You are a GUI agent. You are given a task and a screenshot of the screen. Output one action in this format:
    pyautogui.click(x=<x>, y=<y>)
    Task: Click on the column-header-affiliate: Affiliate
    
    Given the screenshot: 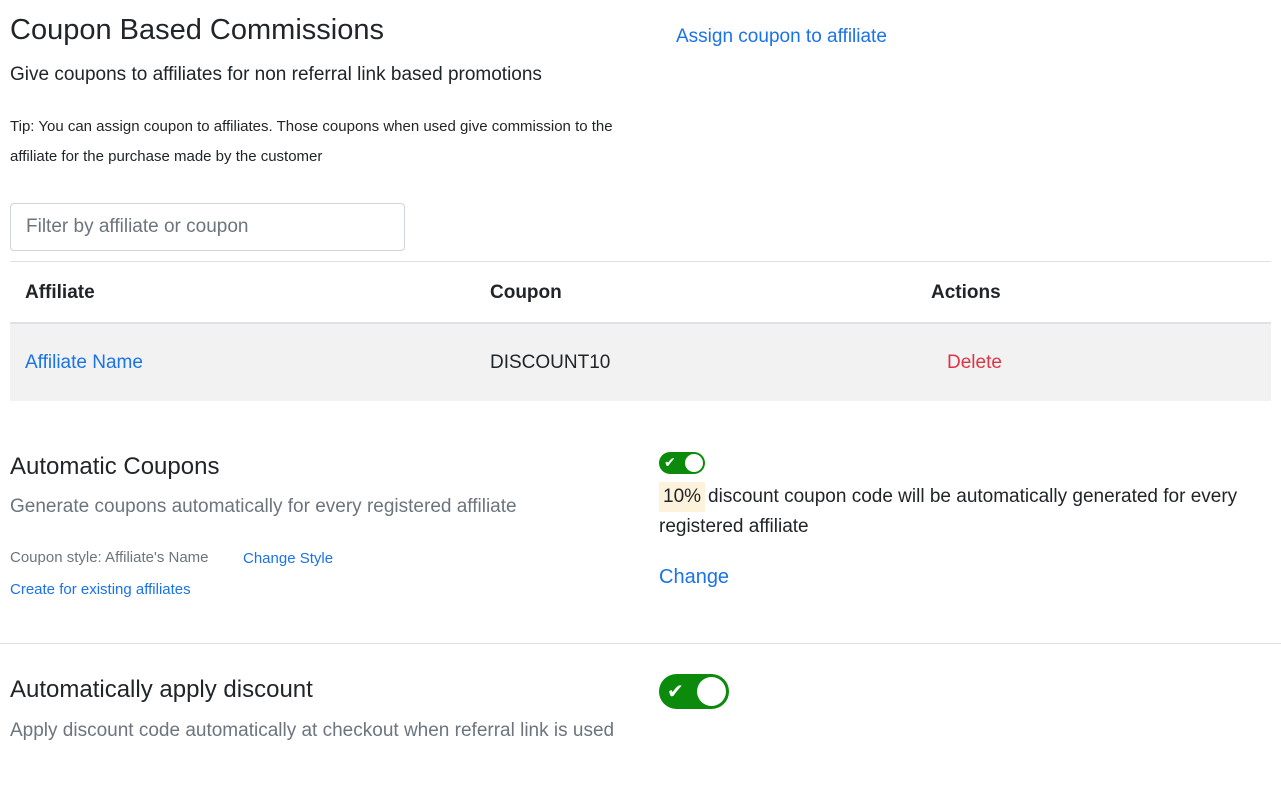 What is the action you would take?
    pyautogui.click(x=60, y=292)
    